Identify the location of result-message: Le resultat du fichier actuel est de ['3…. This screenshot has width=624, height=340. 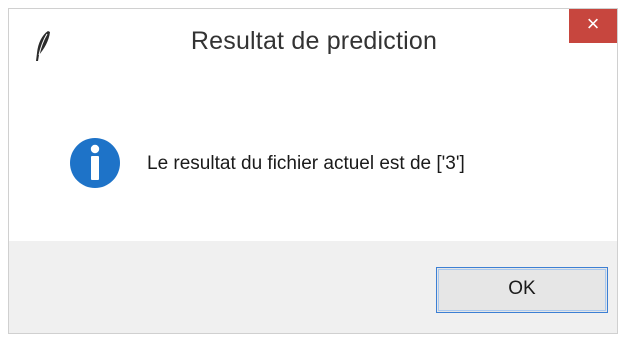
(306, 163).